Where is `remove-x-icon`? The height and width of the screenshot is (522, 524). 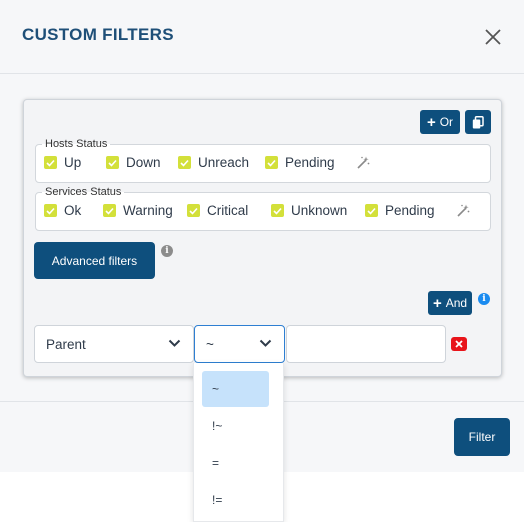
remove-x-icon is located at coordinates (459, 344).